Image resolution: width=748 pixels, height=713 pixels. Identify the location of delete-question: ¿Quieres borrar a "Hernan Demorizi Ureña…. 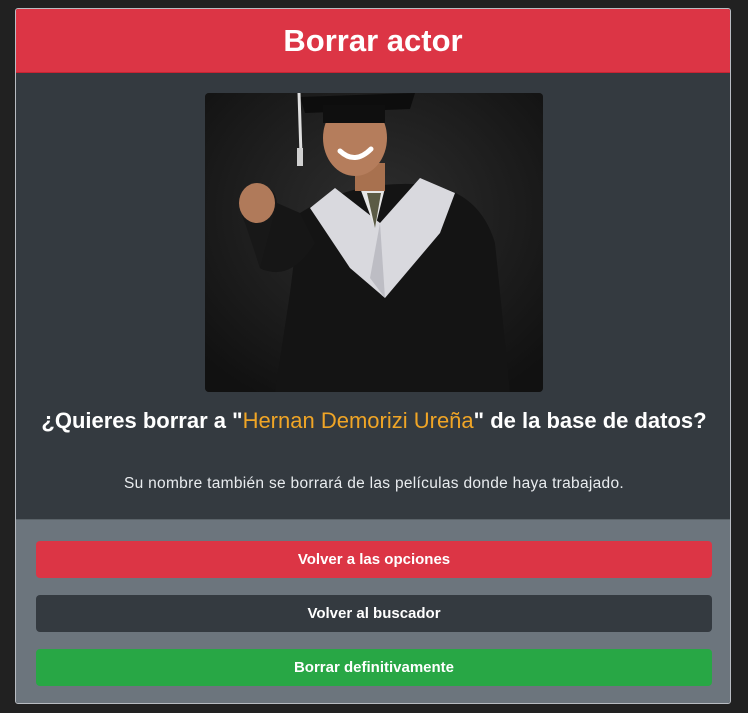
(373, 421).